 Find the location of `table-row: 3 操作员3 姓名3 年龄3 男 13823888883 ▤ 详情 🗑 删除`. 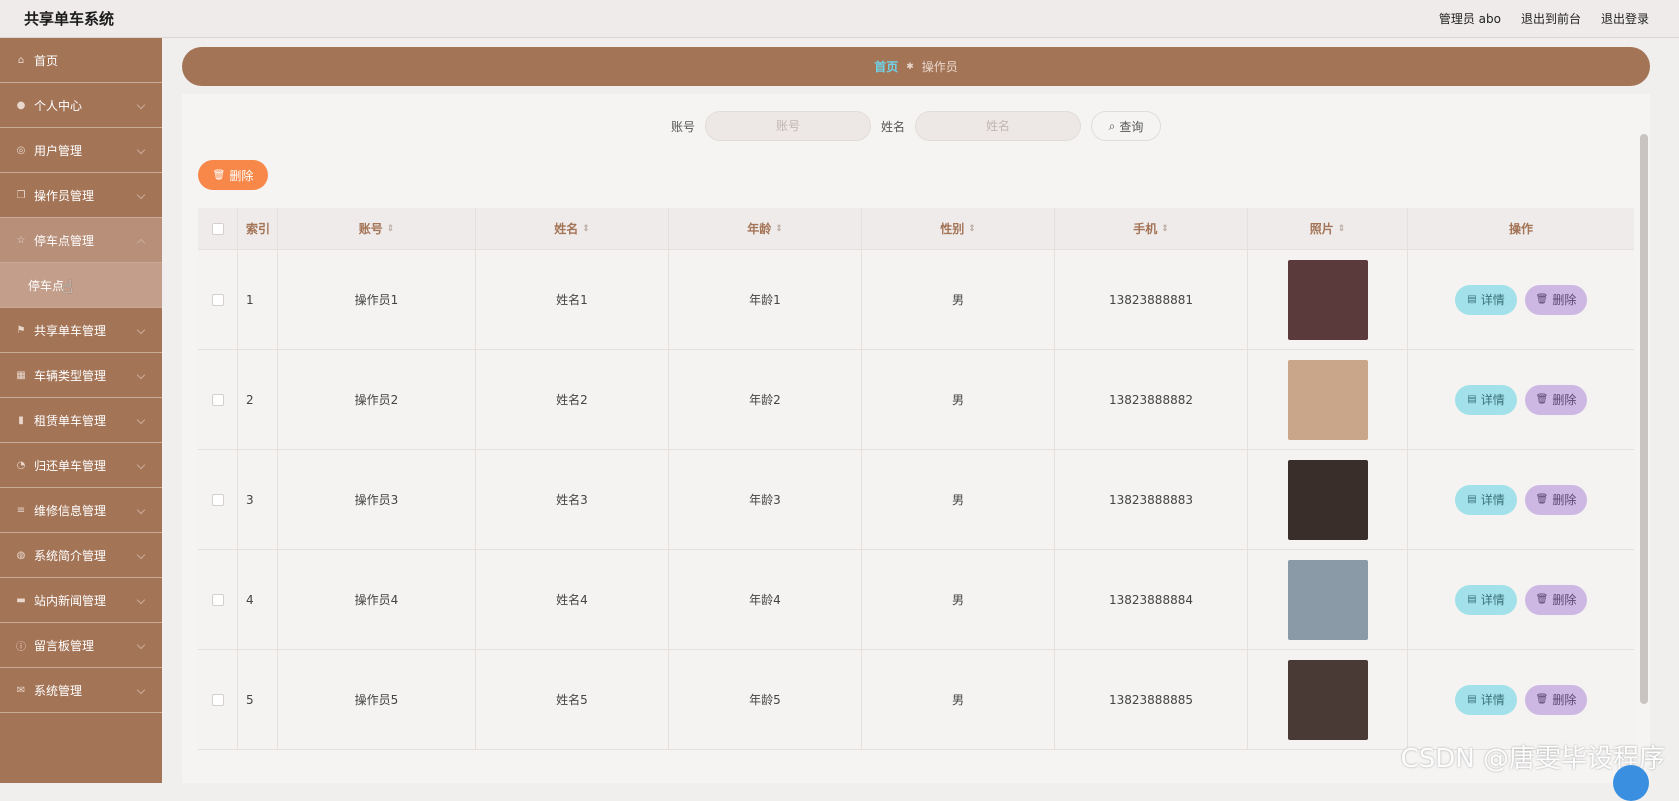

table-row: 3 操作员3 姓名3 年龄3 男 13823888883 ▤ 详情 🗑 删除 is located at coordinates (916, 500).